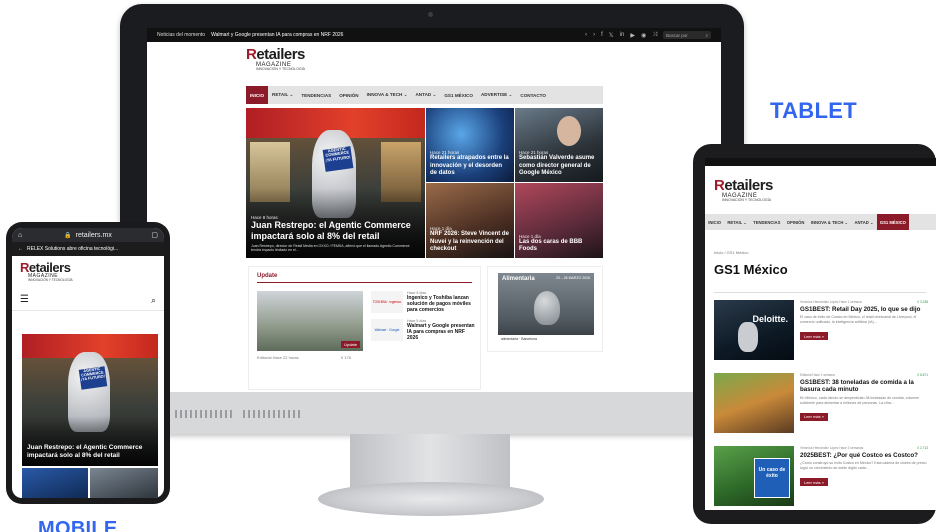 The image size is (936, 532). I want to click on article-title: GS1BEST: Retail Day 2025, lo que se dijo, so click(864, 309).